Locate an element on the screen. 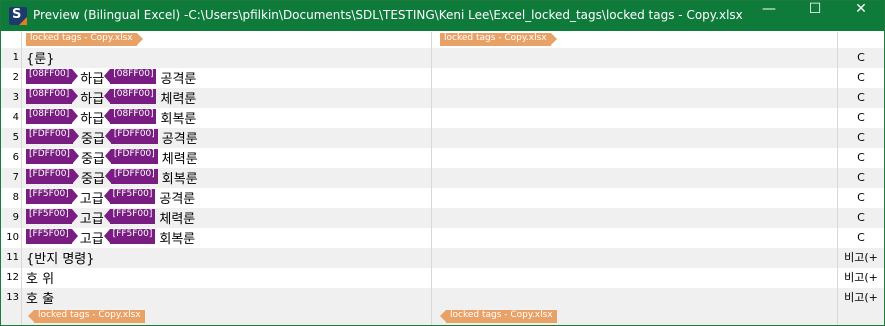  minimize-button: — is located at coordinates (769, 16).